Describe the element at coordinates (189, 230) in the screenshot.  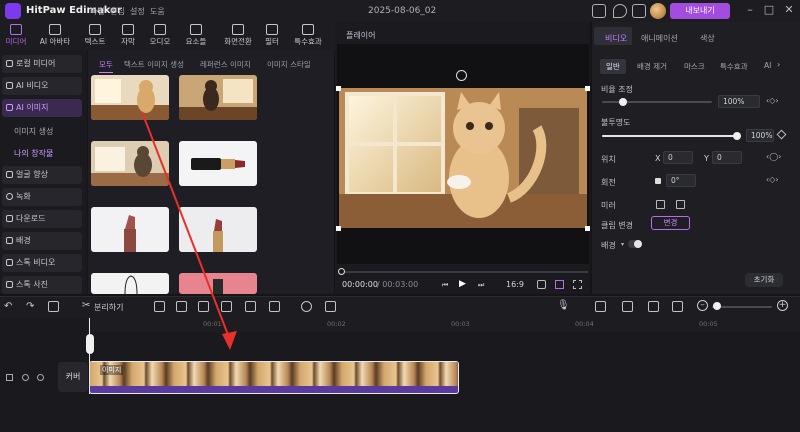
I see `annotation-arrow` at that location.